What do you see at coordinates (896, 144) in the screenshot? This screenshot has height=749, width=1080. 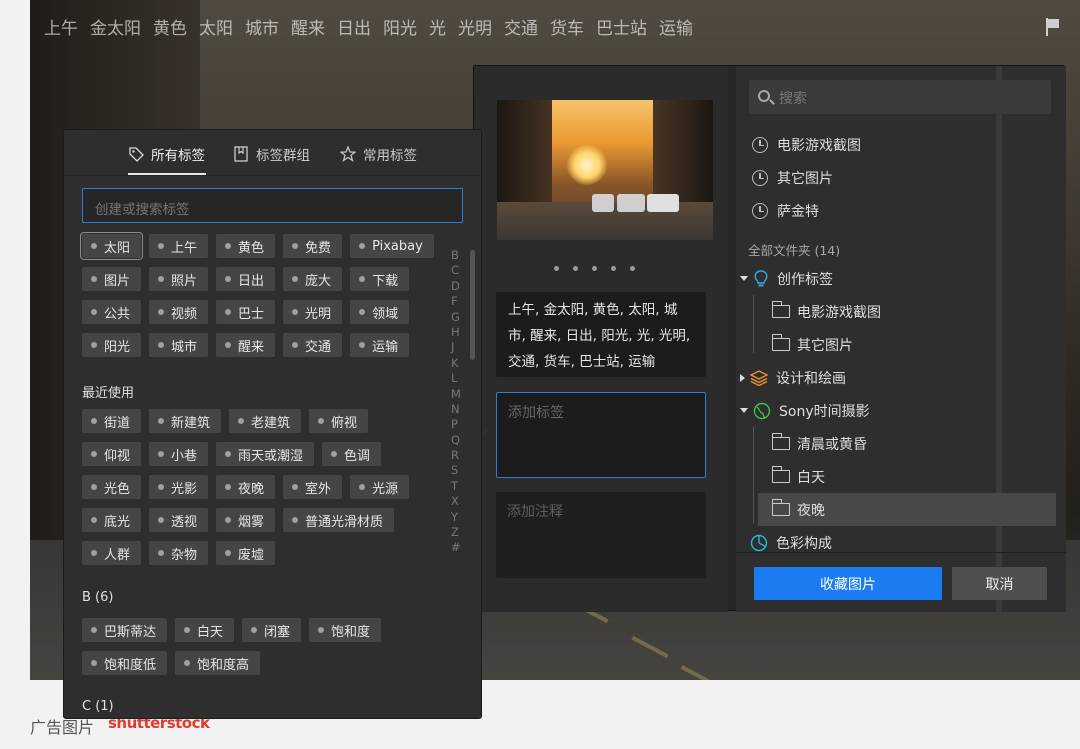 I see `recent-folder-item: 电影游戏截图` at bounding box center [896, 144].